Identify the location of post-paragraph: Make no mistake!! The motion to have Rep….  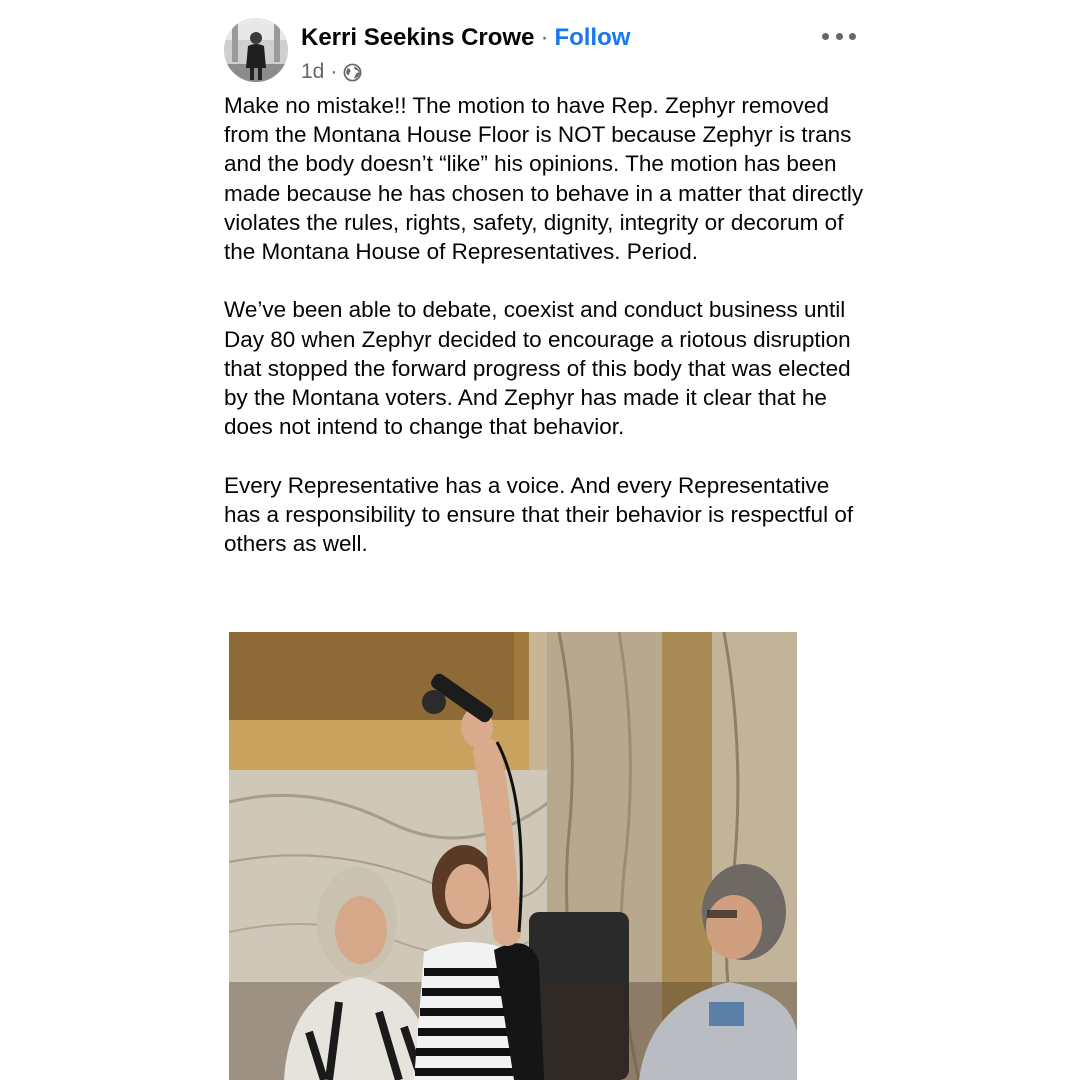
(544, 179).